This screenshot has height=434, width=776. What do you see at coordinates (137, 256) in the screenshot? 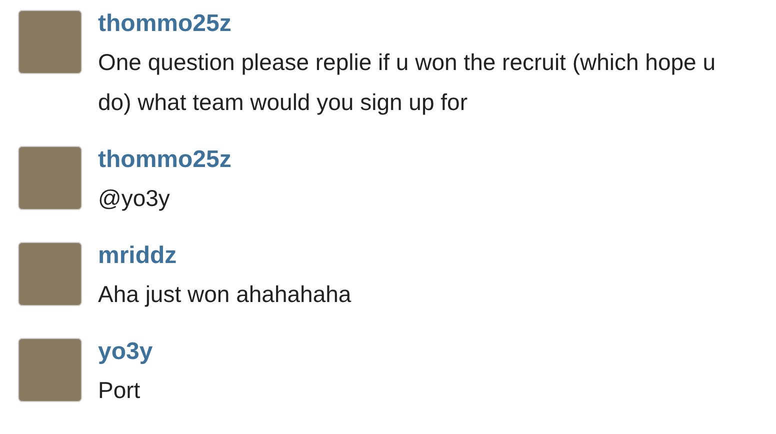
I see `username-link: mriddz` at bounding box center [137, 256].